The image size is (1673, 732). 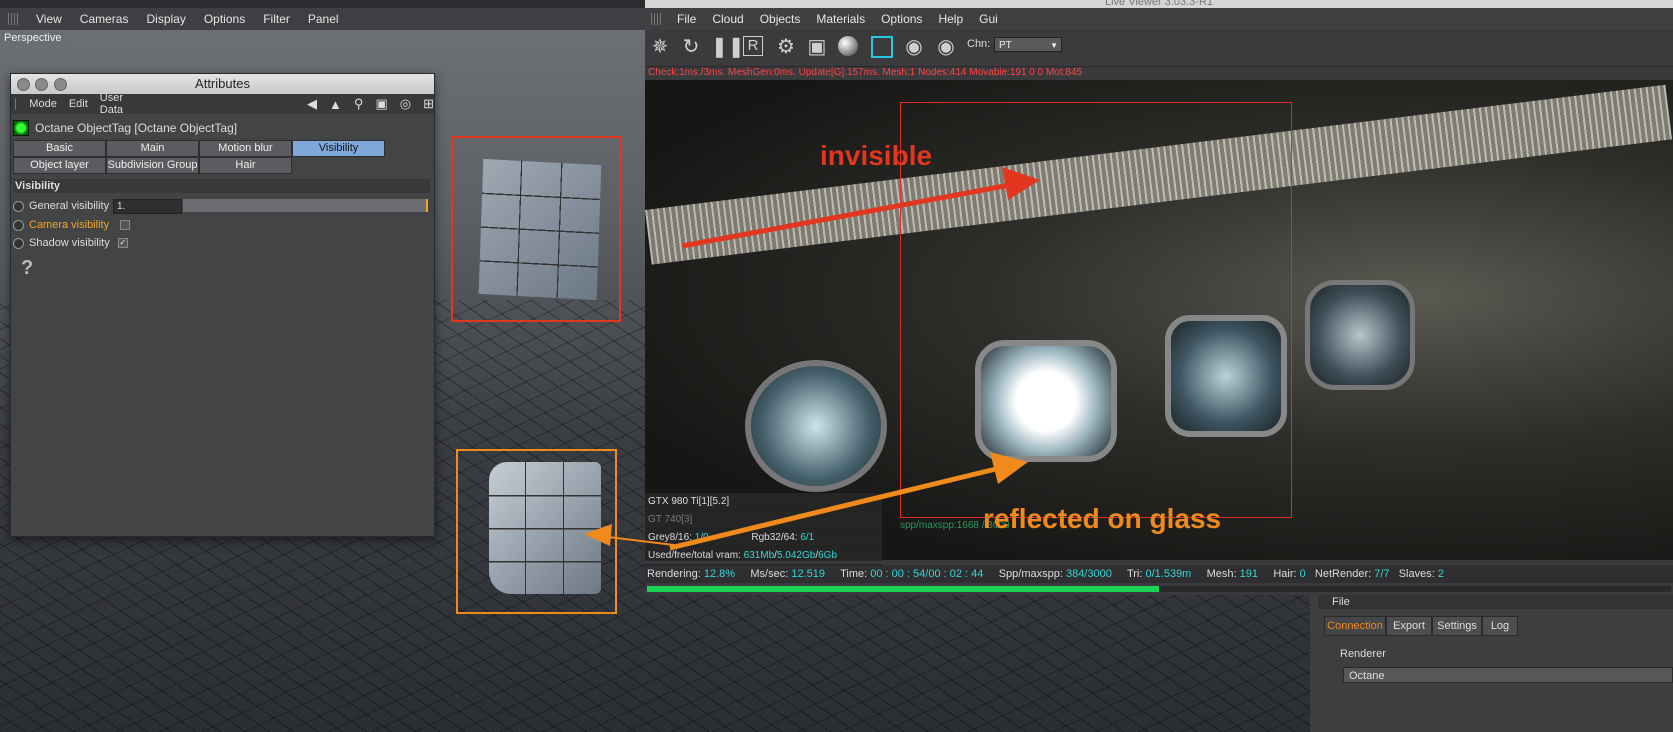 What do you see at coordinates (812, 359) in the screenshot?
I see `annotation-arrows` at bounding box center [812, 359].